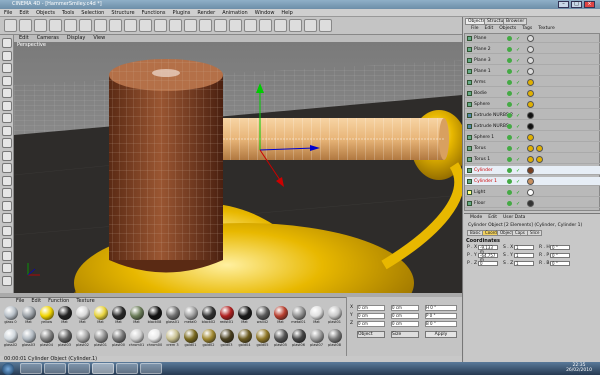  I want to click on material-swatch: gold05, so click(262, 340).